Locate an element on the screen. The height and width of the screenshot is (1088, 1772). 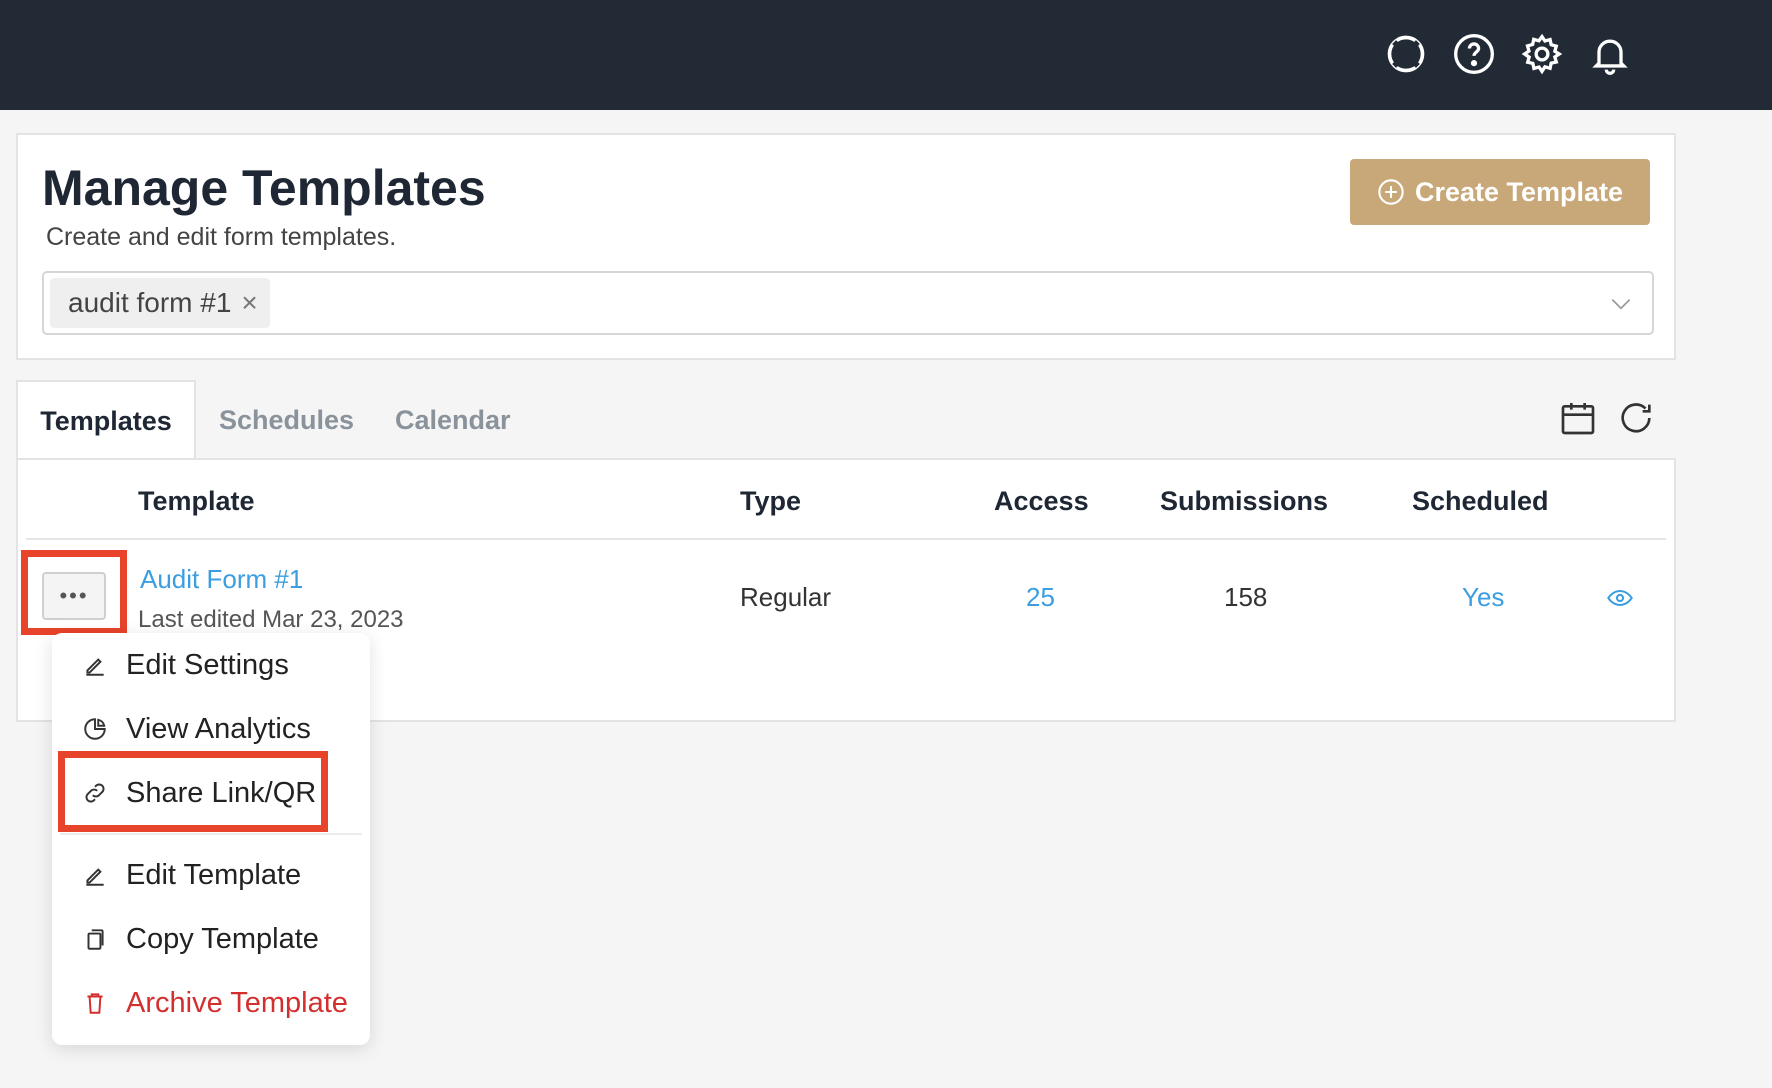
tab-templates: Templates is located at coordinates (106, 420).